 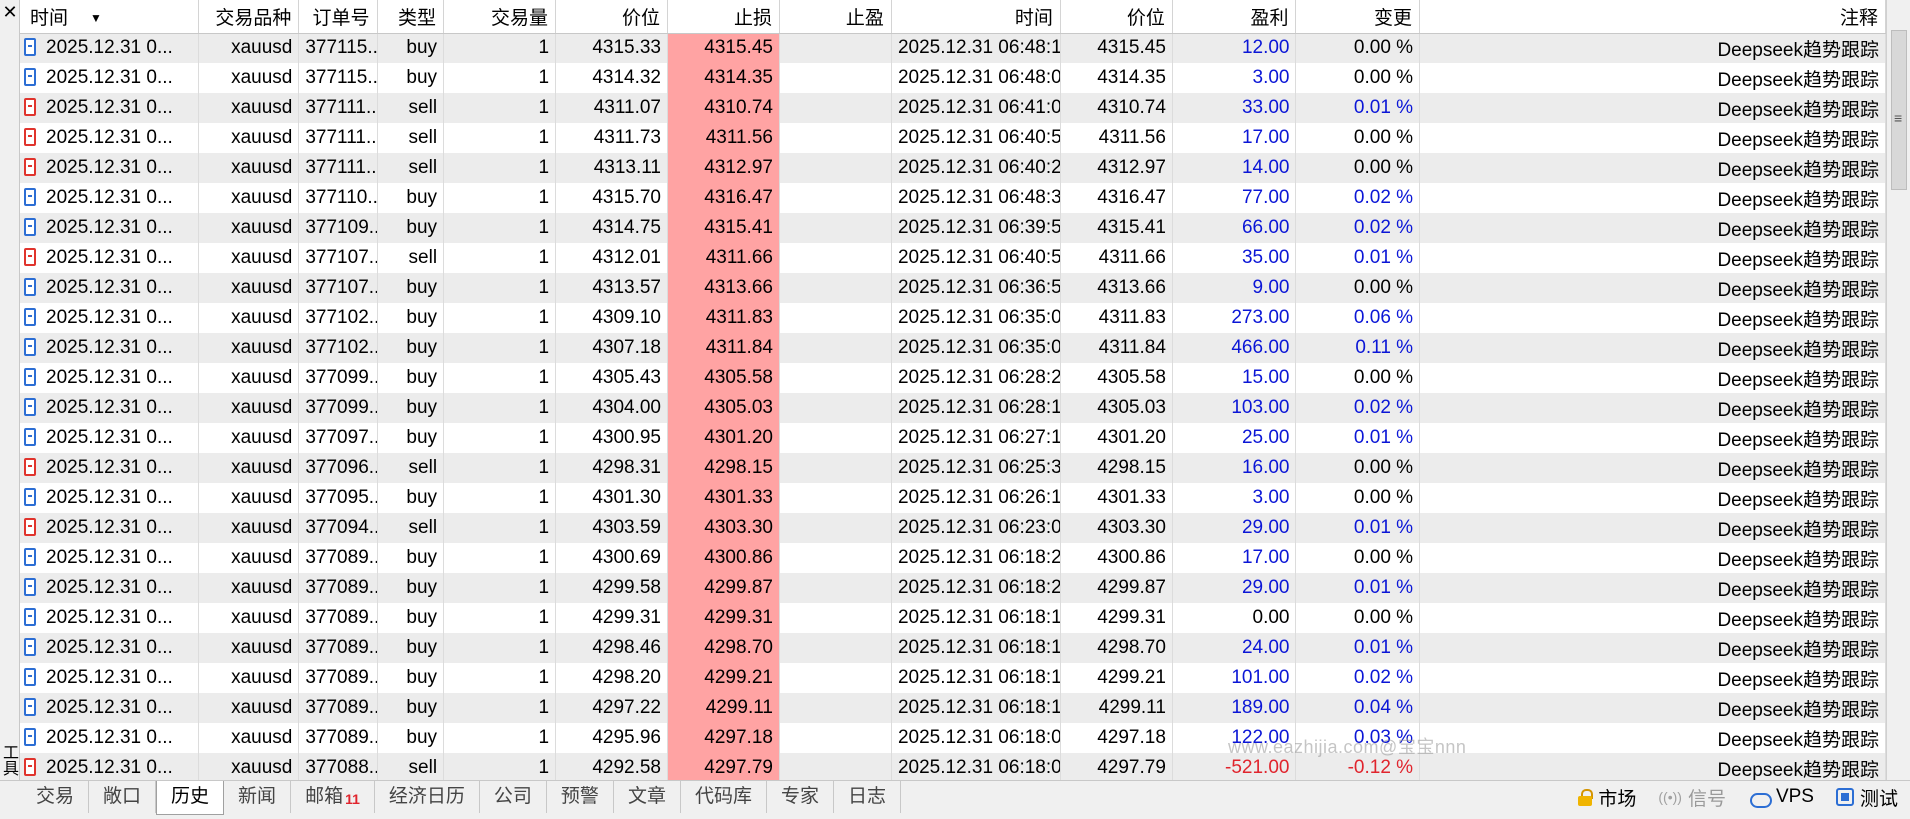 I want to click on col-header-symbol: 交易品种, so click(x=249, y=17).